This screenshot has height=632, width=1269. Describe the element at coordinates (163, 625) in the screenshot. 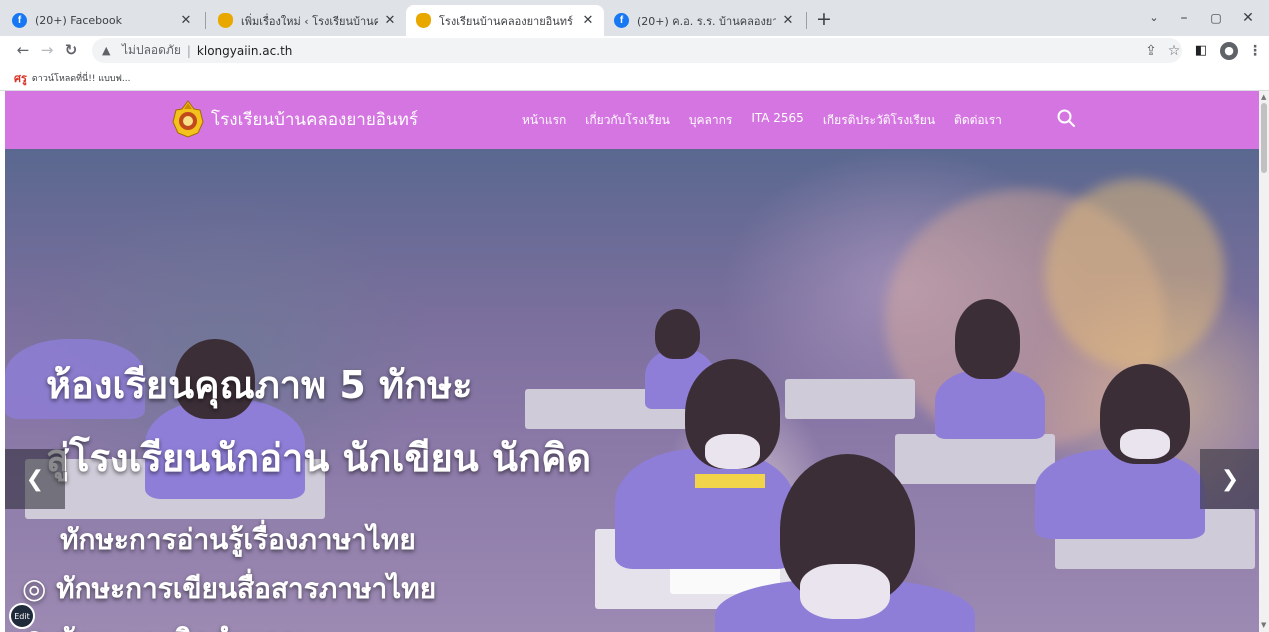

I see `hero-bullet: ◎ ทักษะการคิดคำนวณ` at that location.